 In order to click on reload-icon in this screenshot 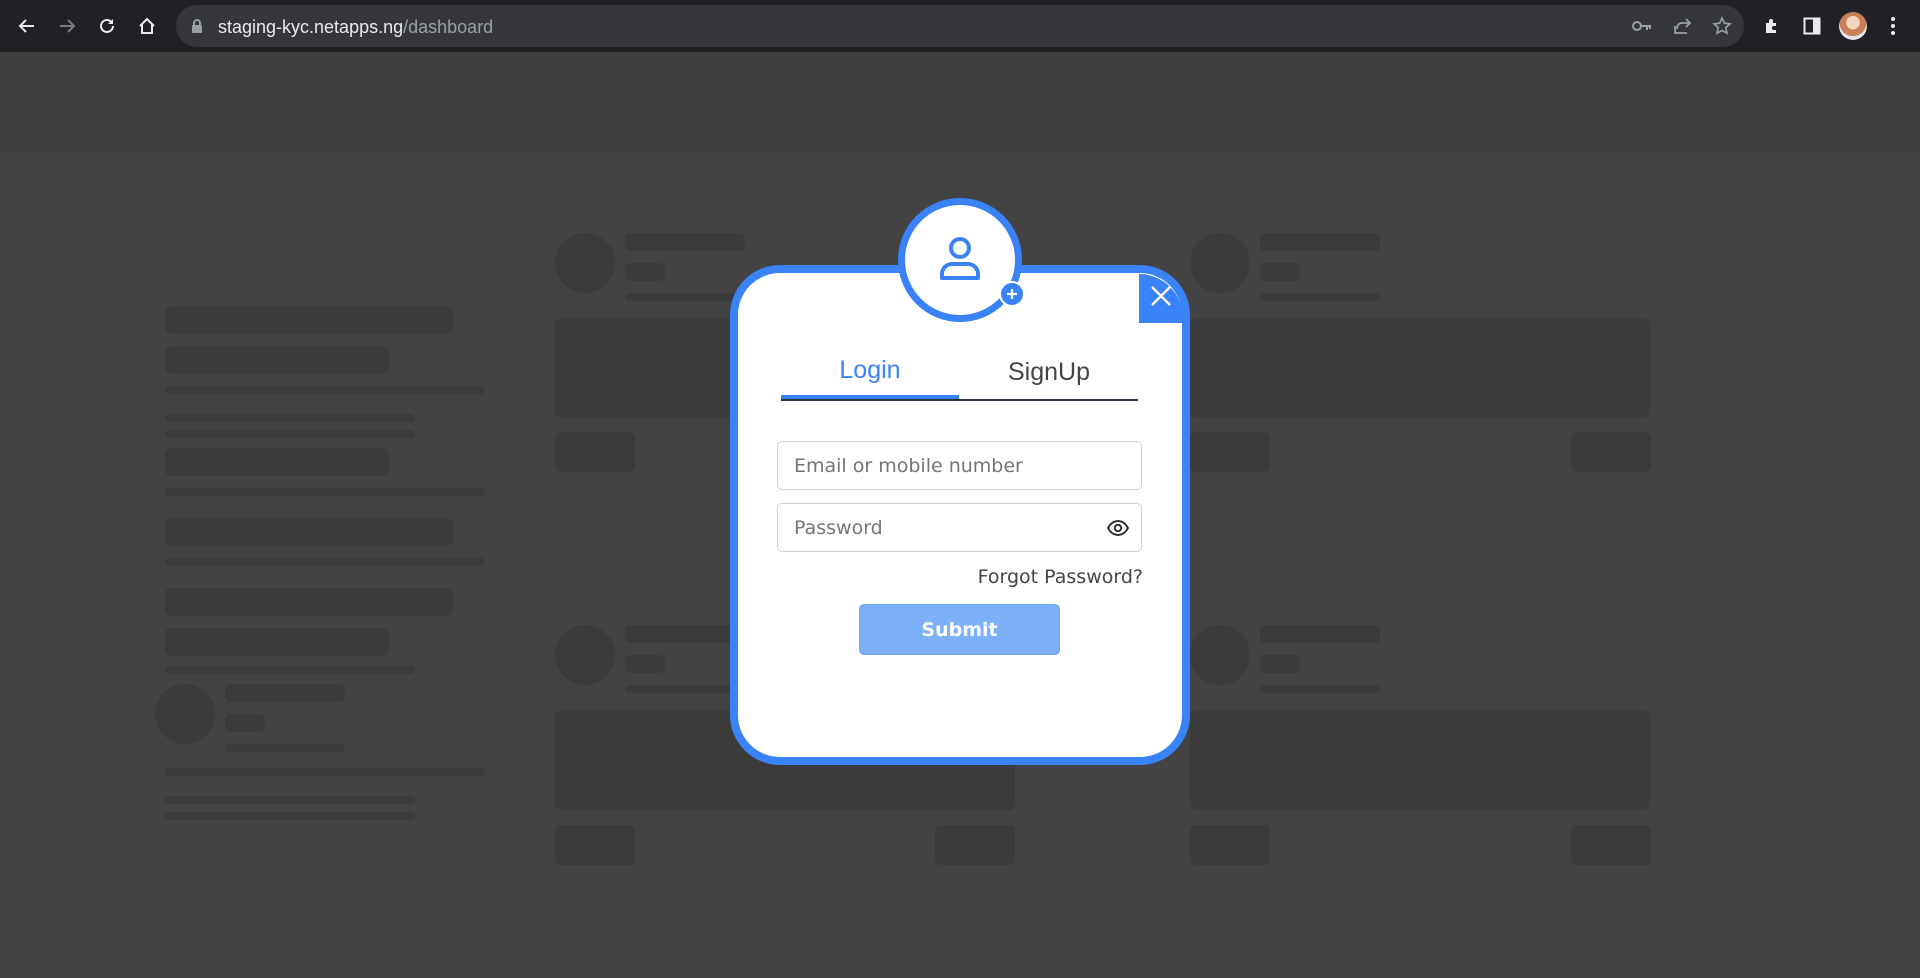, I will do `click(107, 26)`.